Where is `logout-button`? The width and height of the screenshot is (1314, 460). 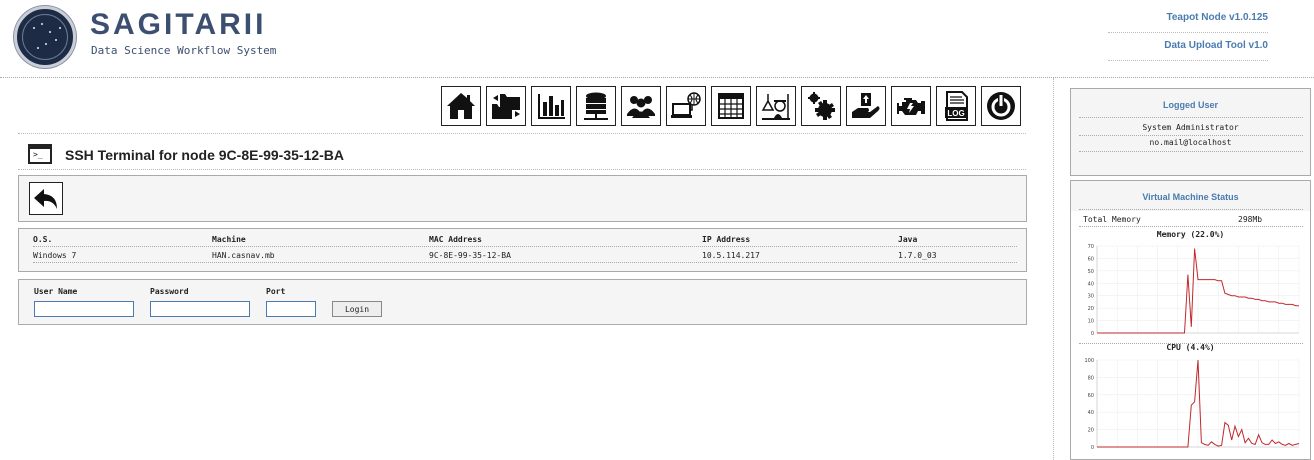
logout-button is located at coordinates (1001, 106).